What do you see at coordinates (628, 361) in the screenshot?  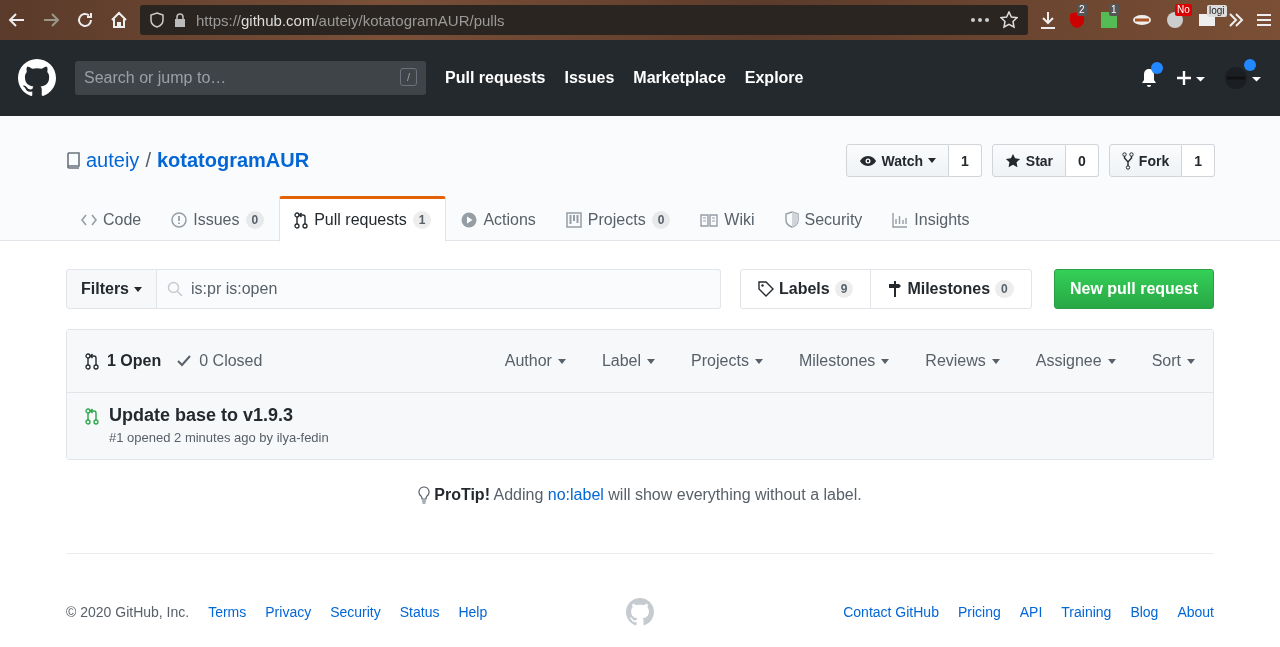 I see `filter-dropdown: Label` at bounding box center [628, 361].